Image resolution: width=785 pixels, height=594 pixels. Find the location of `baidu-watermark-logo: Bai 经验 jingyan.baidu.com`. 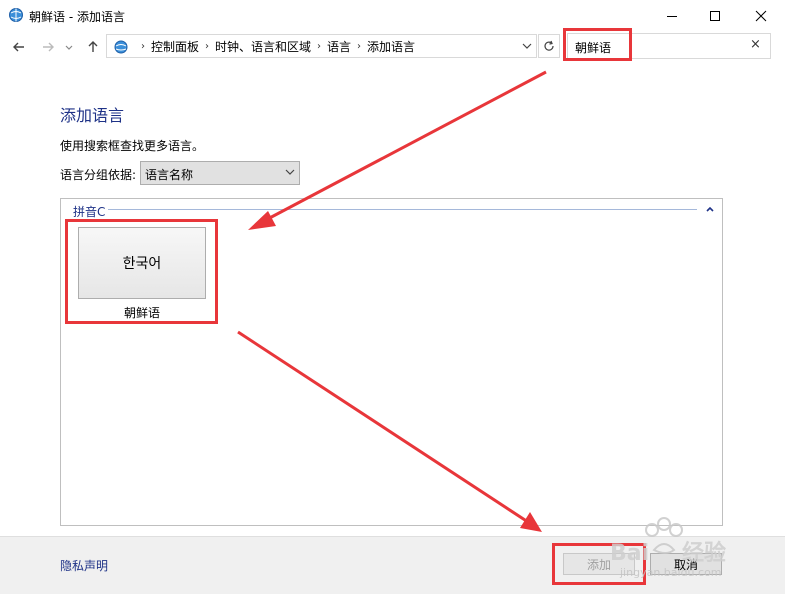

baidu-watermark-logo: Bai 经验 jingyan.baidu.com is located at coordinates (675, 545).